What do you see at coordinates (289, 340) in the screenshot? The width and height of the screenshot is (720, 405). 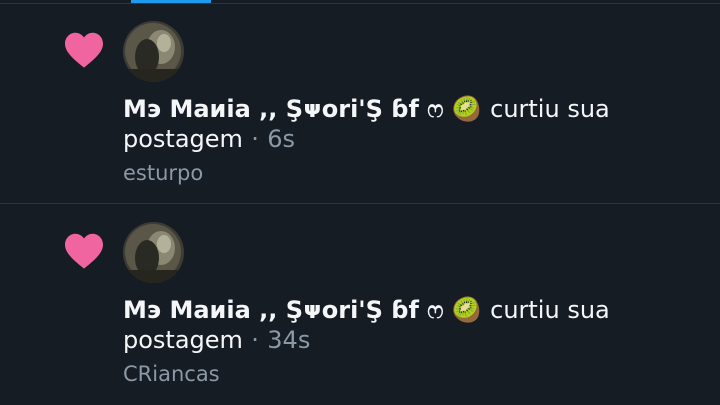 I see `timestamp: 34s` at bounding box center [289, 340].